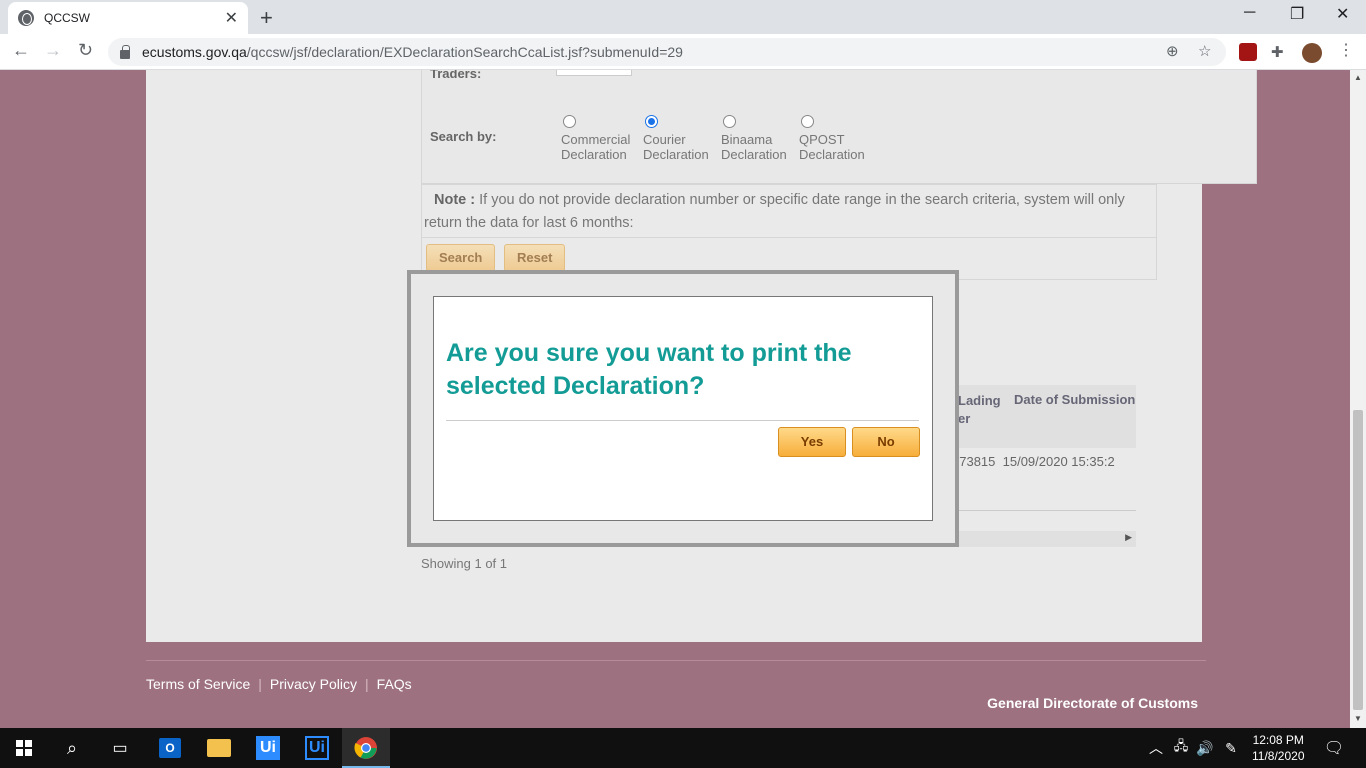  What do you see at coordinates (1092, 703) in the screenshot?
I see `footer-organization: General Directorate of Customs` at bounding box center [1092, 703].